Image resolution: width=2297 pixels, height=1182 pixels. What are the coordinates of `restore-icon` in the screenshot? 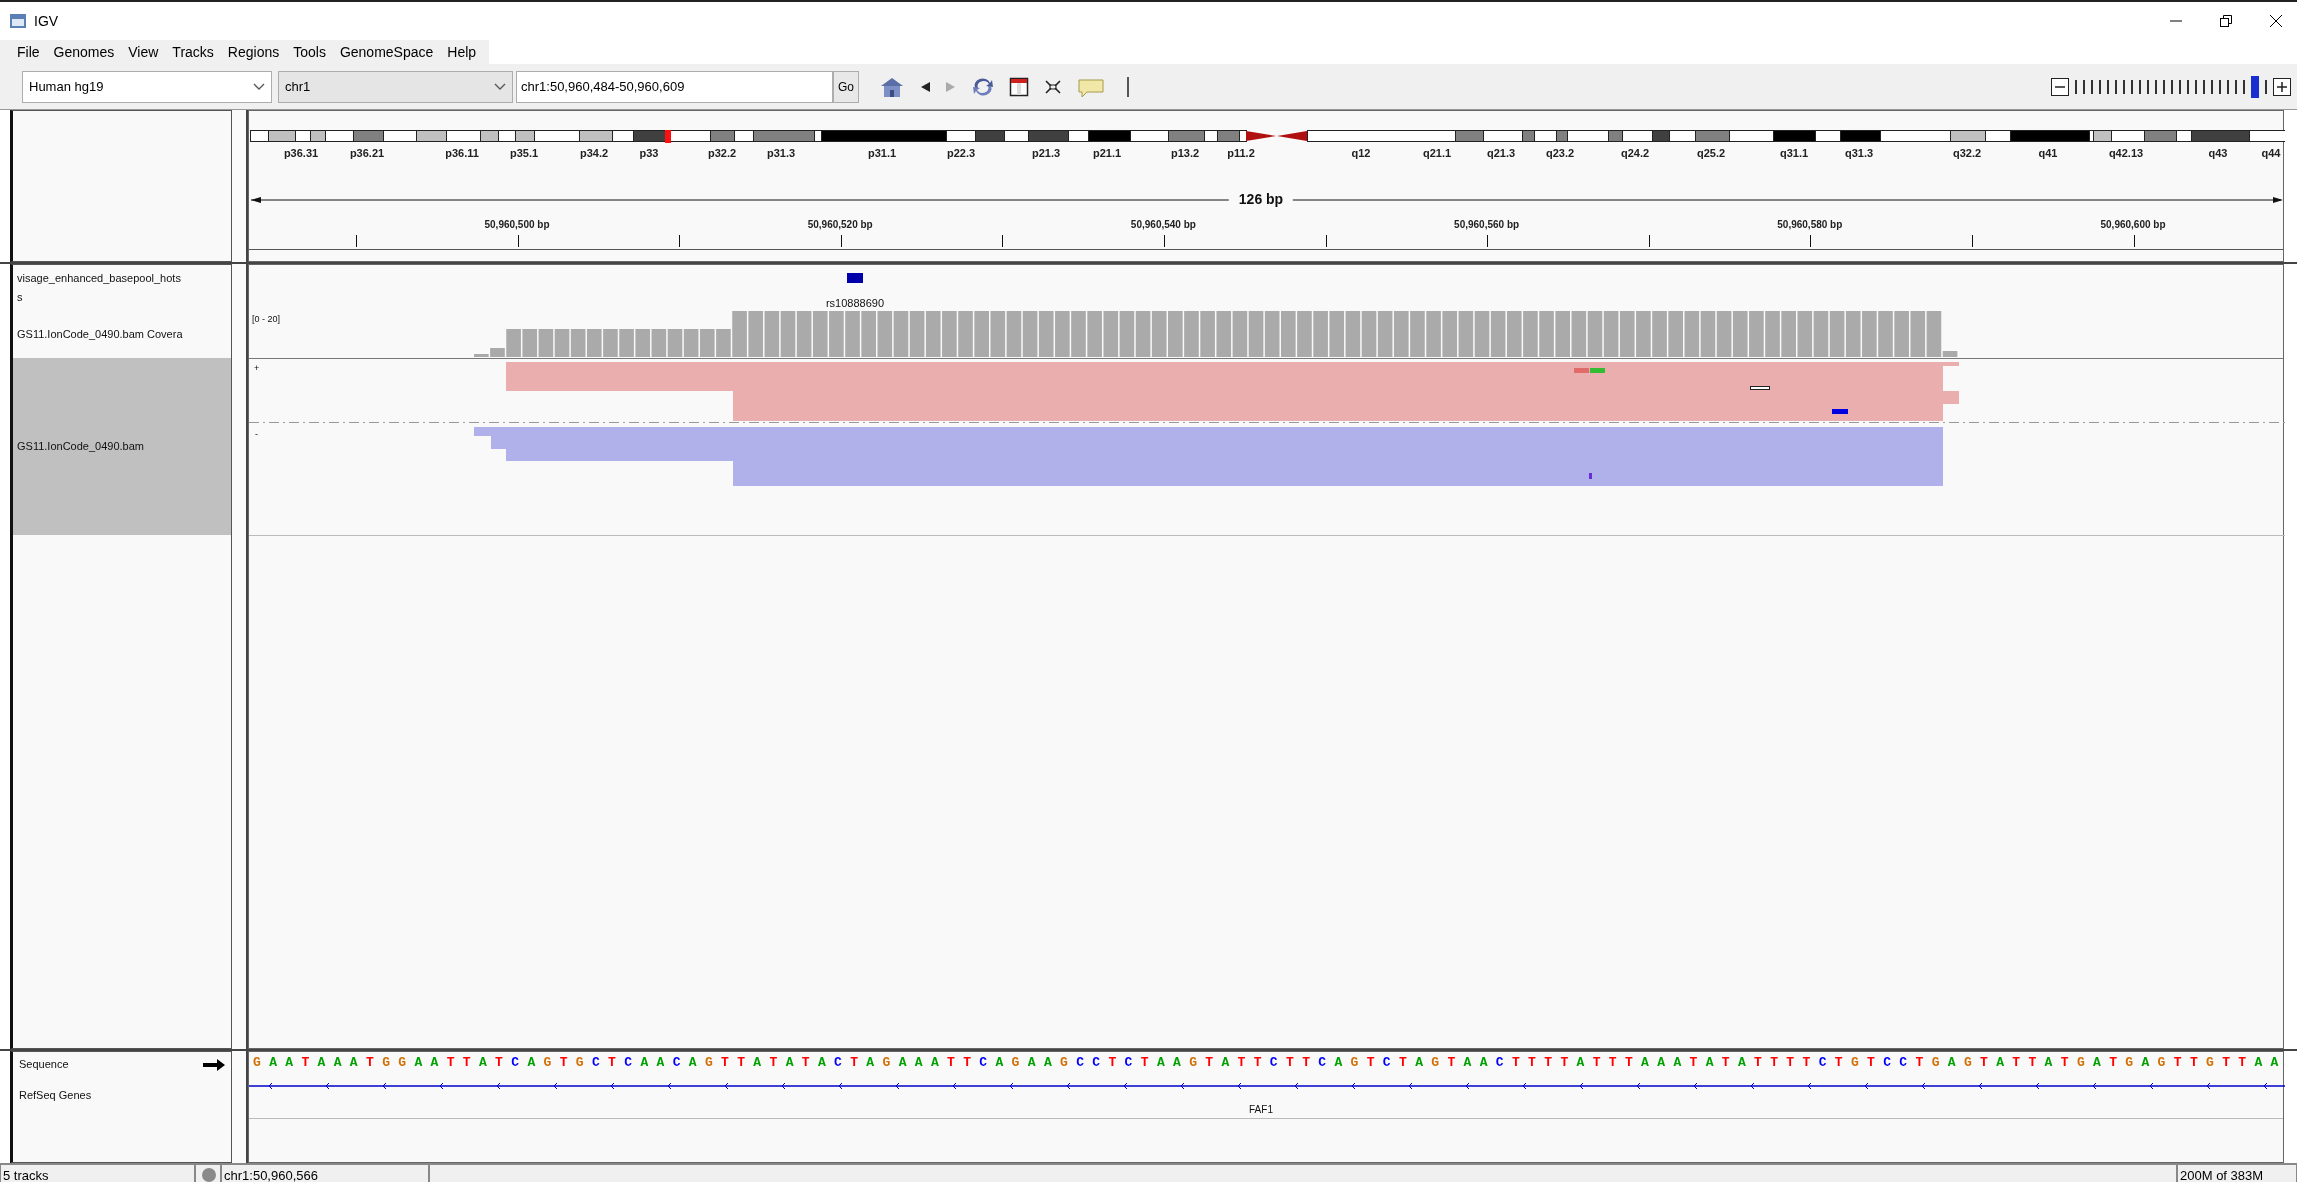 It's located at (2226, 21).